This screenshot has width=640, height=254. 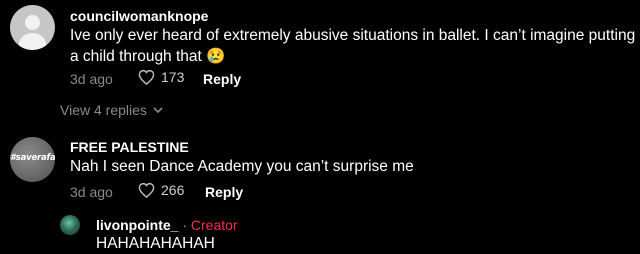 I want to click on avatar-text: #saverafah, so click(x=32, y=158).